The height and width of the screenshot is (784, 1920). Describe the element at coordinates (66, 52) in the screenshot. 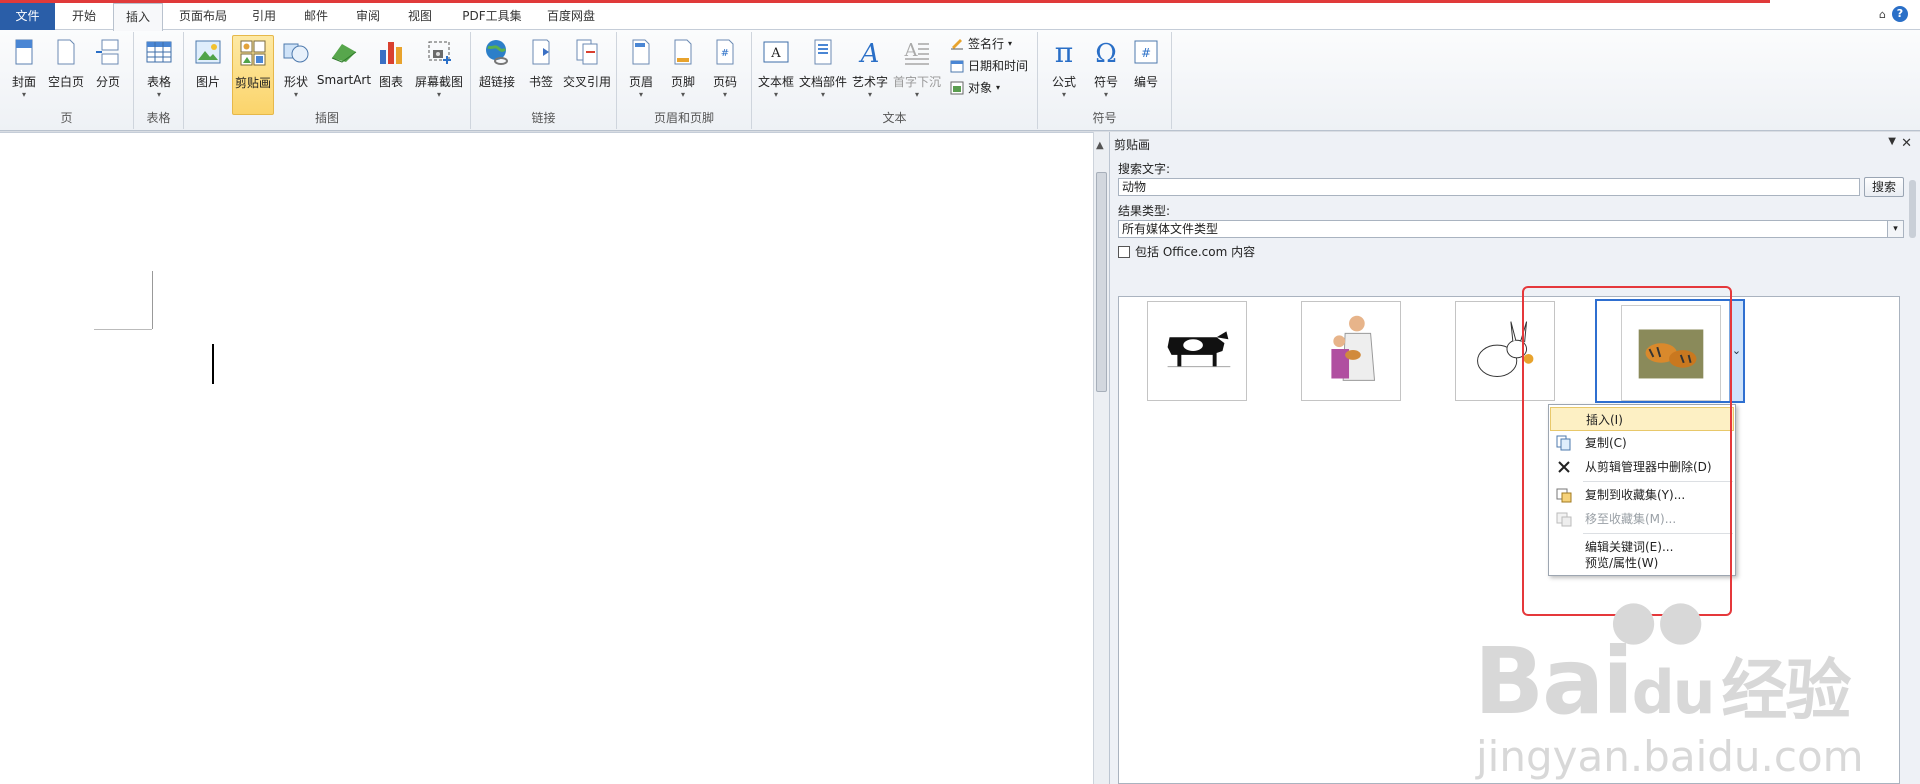

I see `blank-page-icon` at that location.